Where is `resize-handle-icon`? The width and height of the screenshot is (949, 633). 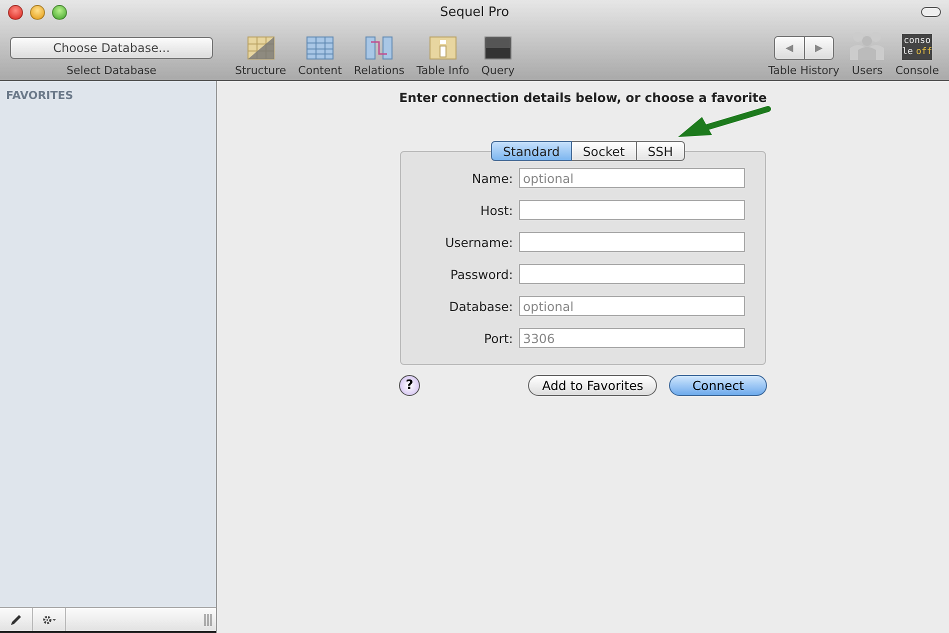
resize-handle-icon is located at coordinates (208, 620).